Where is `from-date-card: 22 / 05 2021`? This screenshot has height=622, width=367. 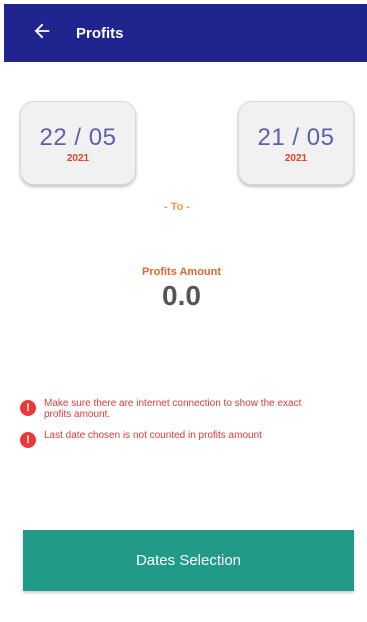
from-date-card: 22 / 05 2021 is located at coordinates (78, 143).